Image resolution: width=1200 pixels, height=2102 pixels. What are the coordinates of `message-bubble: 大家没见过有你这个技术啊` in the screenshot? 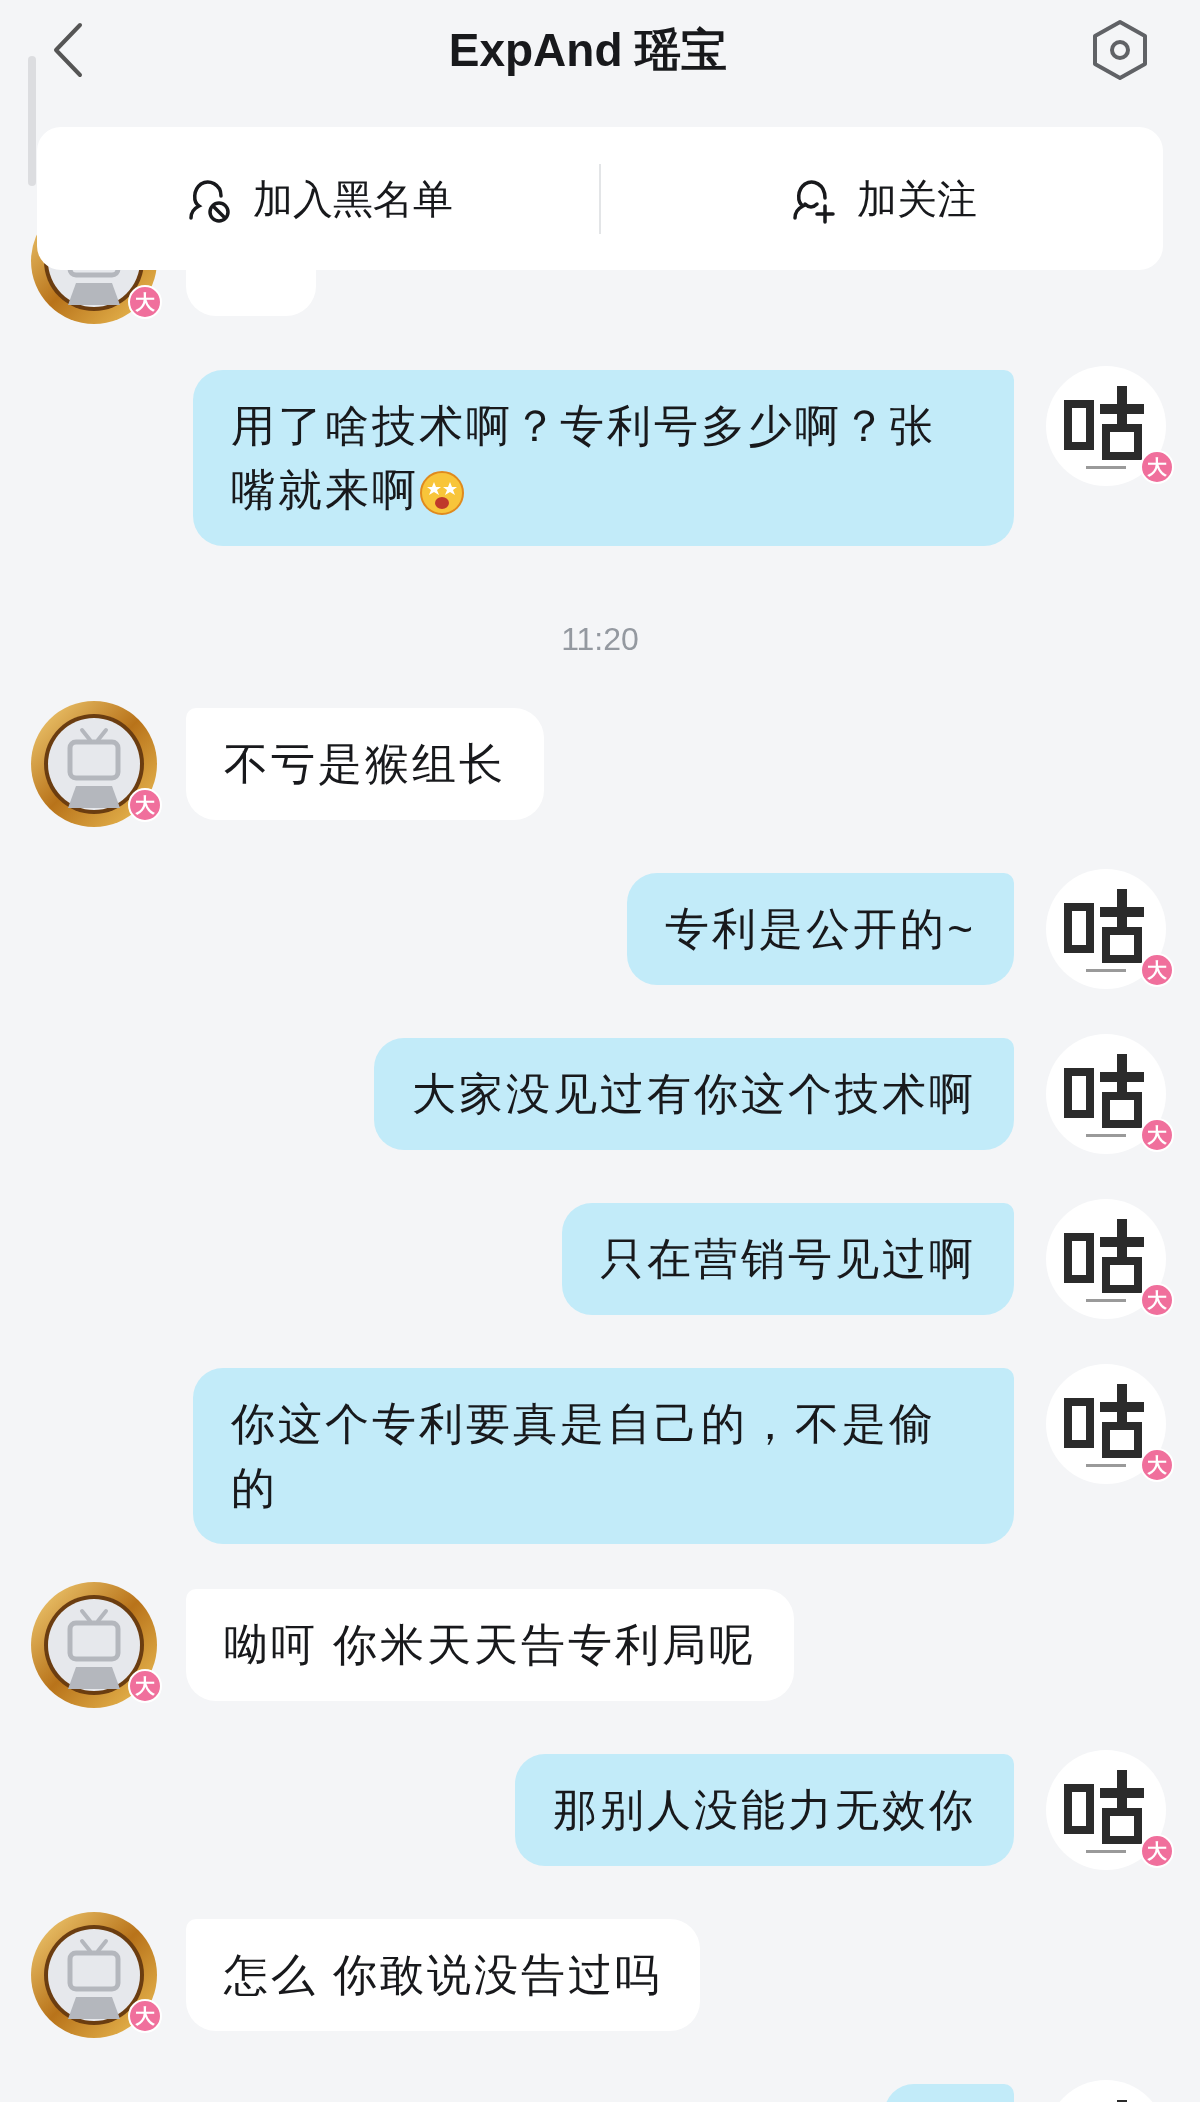 It's located at (694, 1094).